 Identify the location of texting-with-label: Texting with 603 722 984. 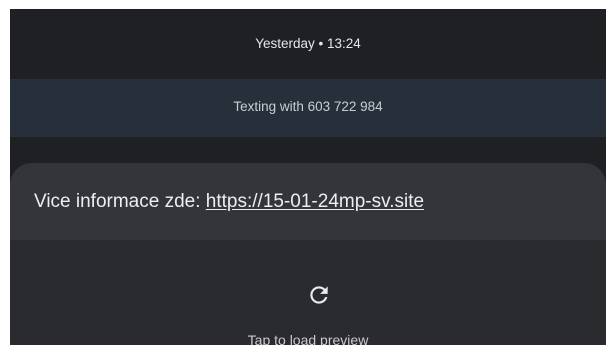
(308, 106).